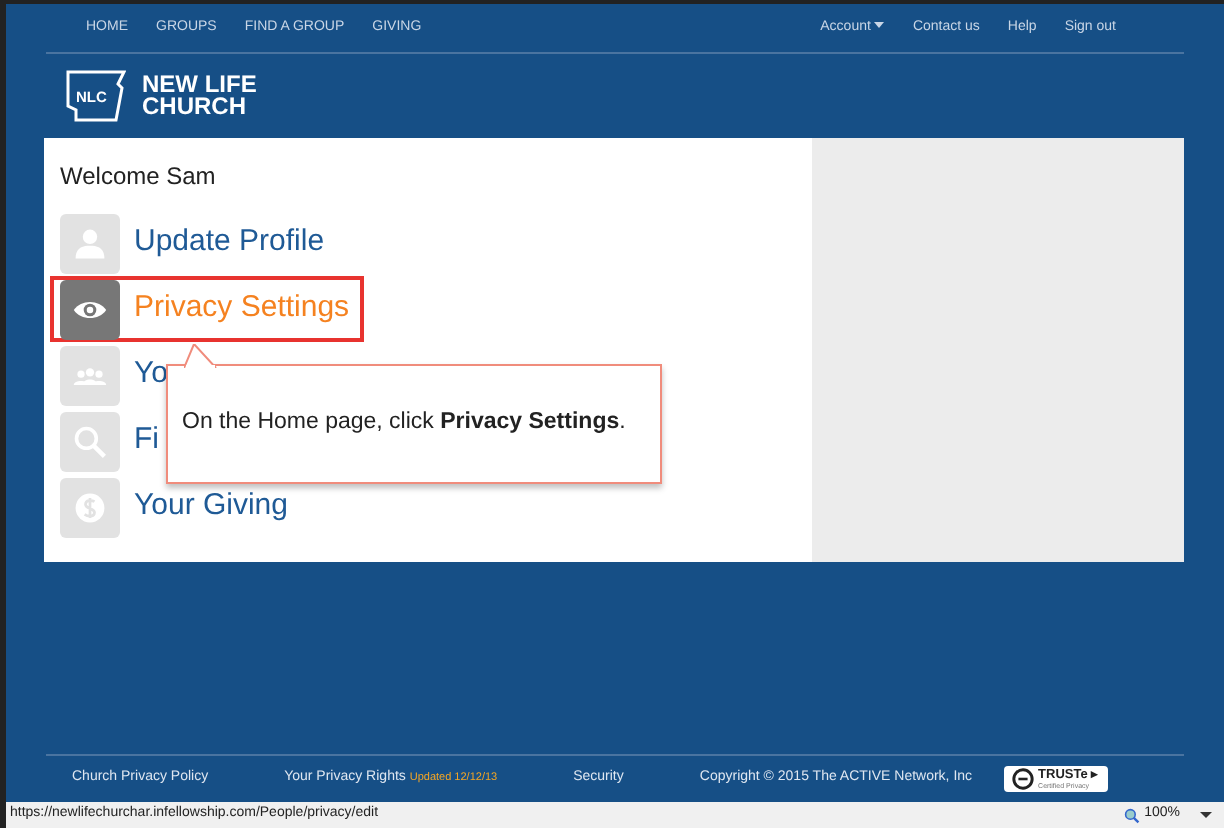 The image size is (1224, 828). I want to click on person-icon, so click(90, 243).